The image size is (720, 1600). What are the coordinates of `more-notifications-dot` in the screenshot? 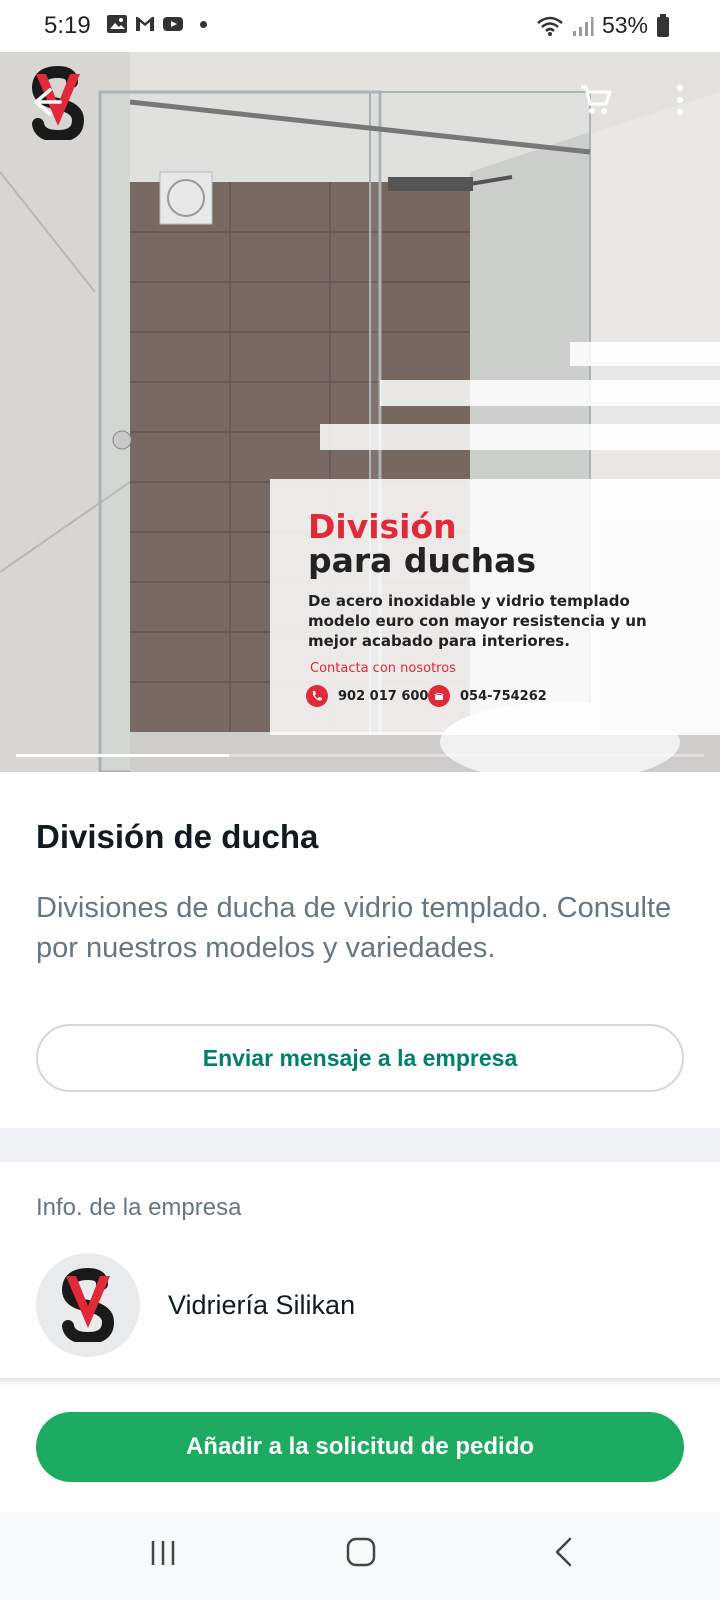 It's located at (203, 24).